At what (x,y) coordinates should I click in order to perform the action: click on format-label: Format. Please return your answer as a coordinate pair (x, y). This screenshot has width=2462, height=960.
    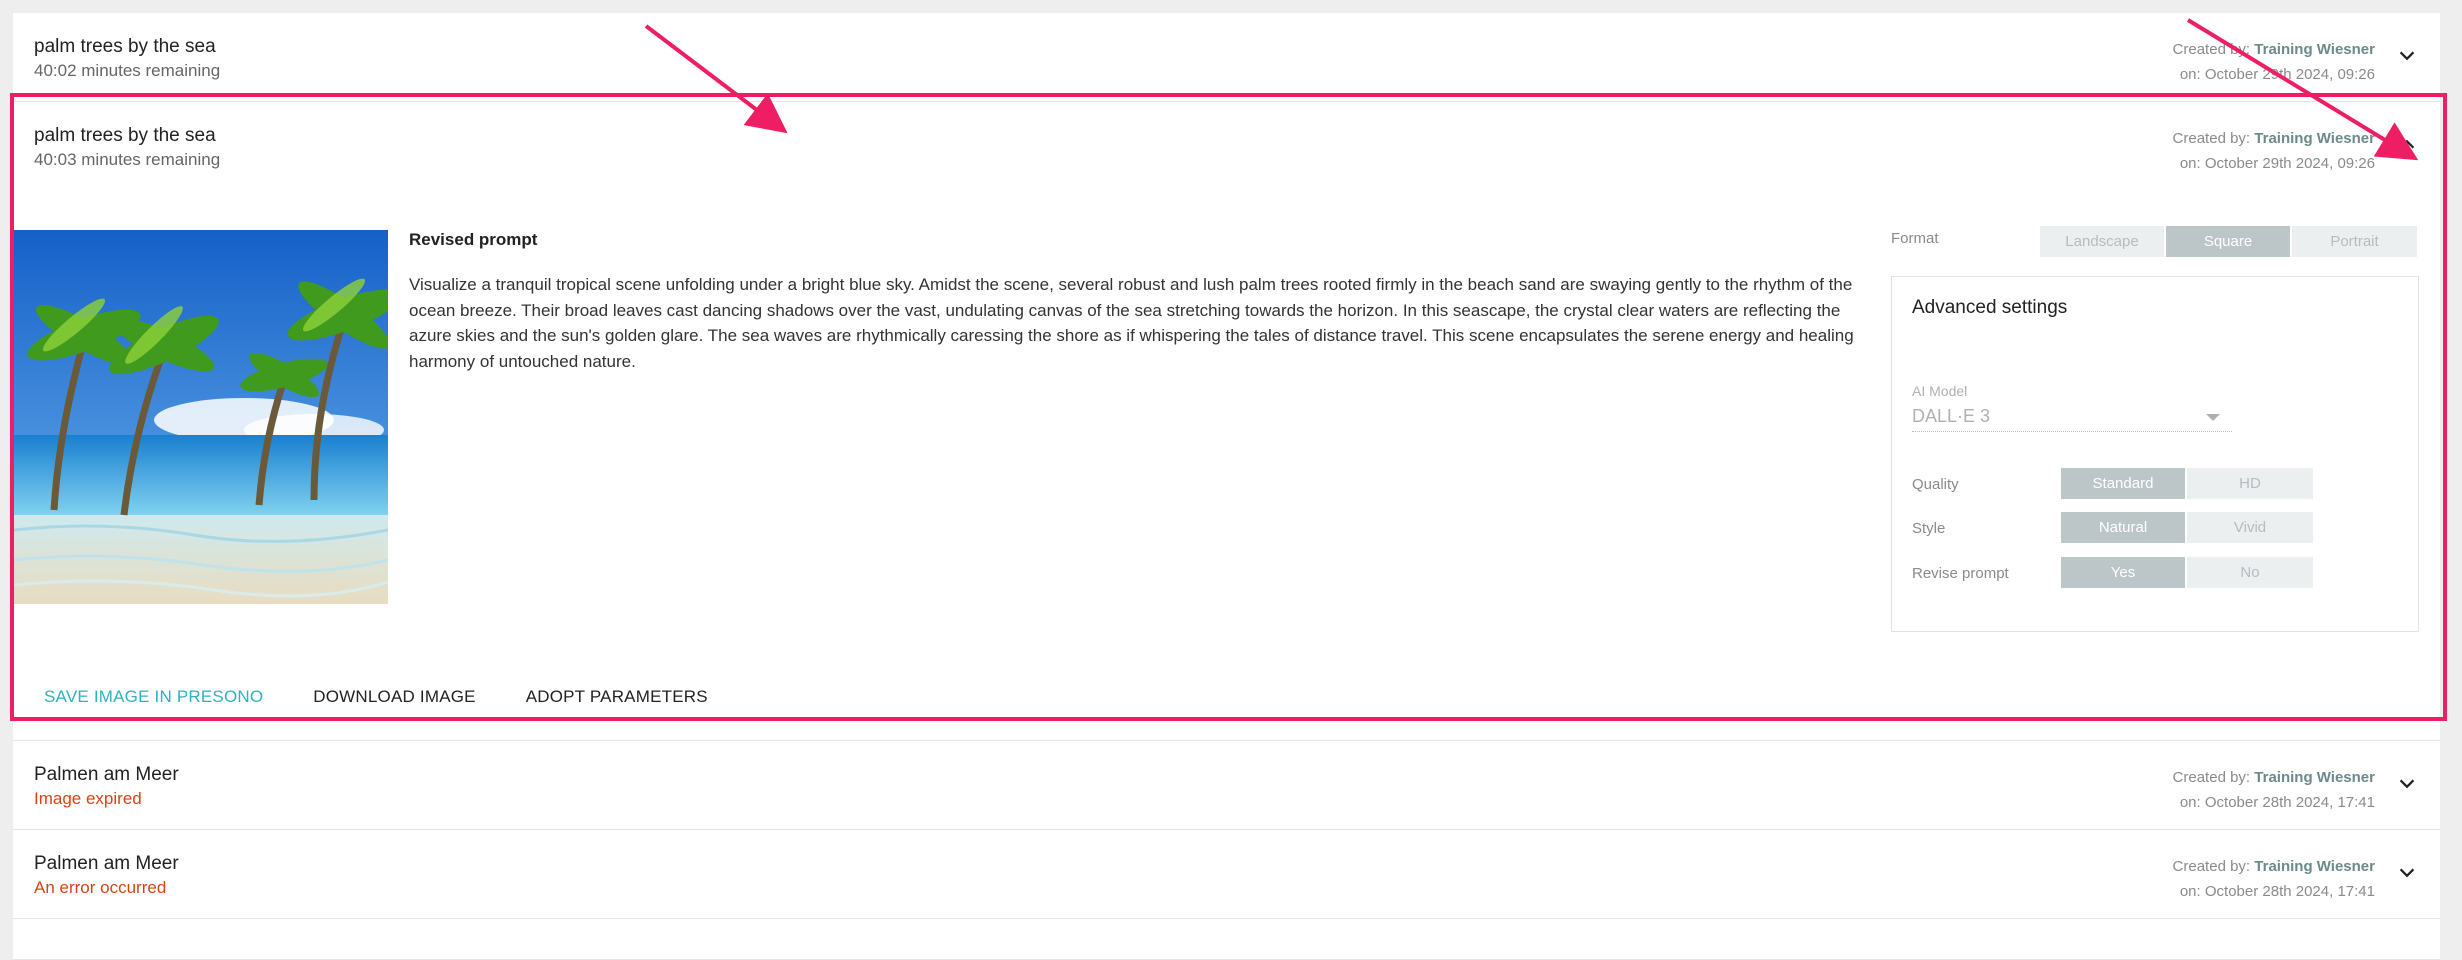
    Looking at the image, I should click on (1915, 238).